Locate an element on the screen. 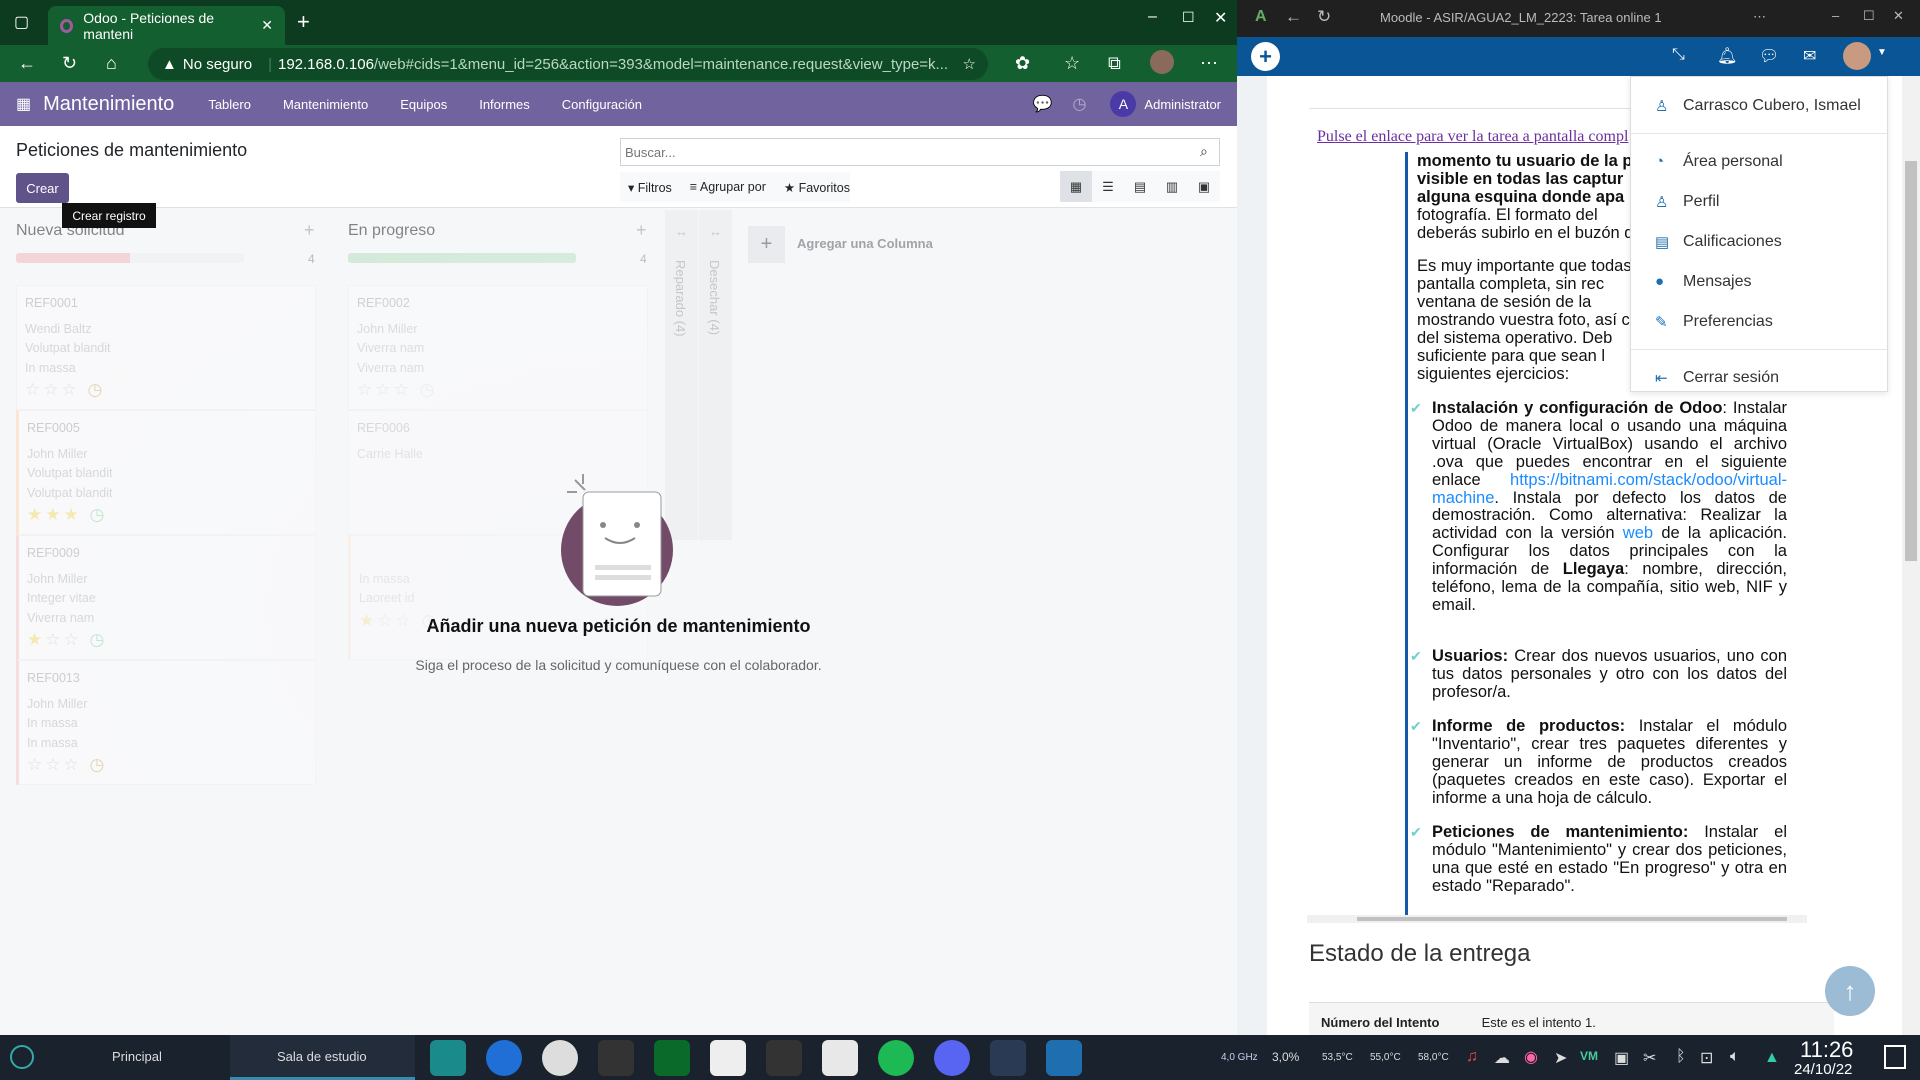 The width and height of the screenshot is (1920, 1080). clock-date: 24/10/22 is located at coordinates (1823, 1069).